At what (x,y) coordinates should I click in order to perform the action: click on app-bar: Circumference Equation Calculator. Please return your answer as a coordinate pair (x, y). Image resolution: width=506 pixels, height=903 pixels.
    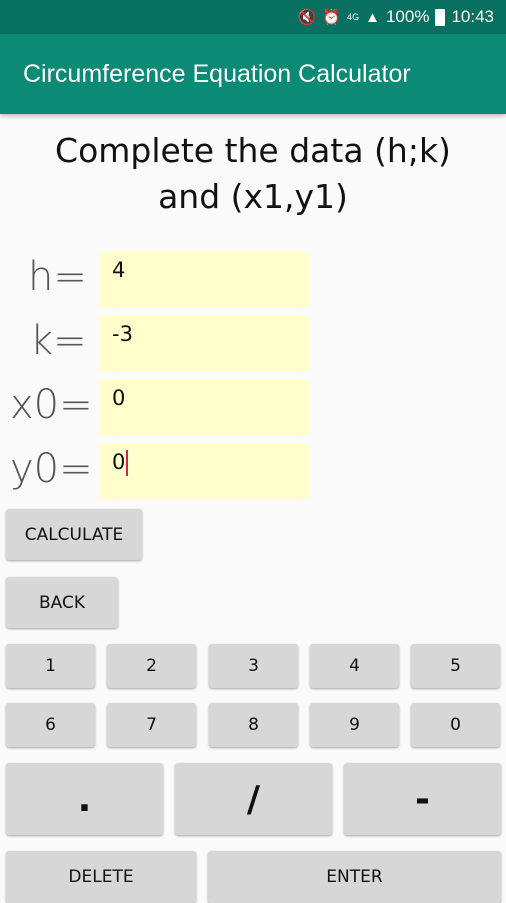
    Looking at the image, I should click on (253, 74).